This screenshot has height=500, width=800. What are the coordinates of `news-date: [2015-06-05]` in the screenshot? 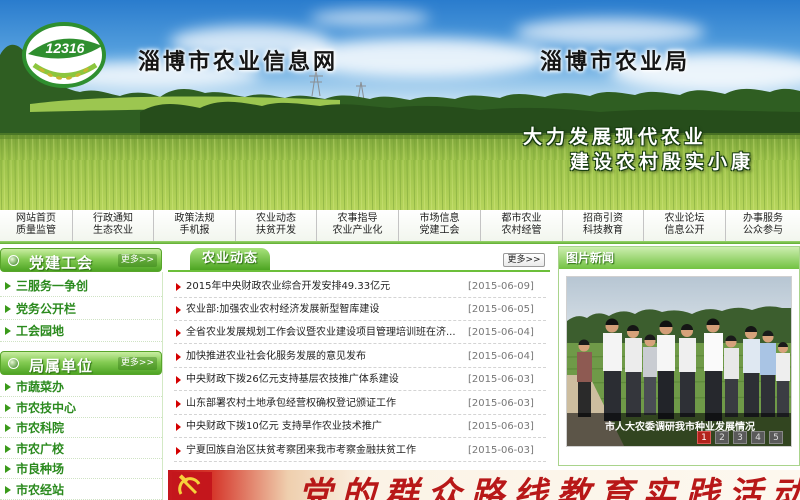 It's located at (501, 309).